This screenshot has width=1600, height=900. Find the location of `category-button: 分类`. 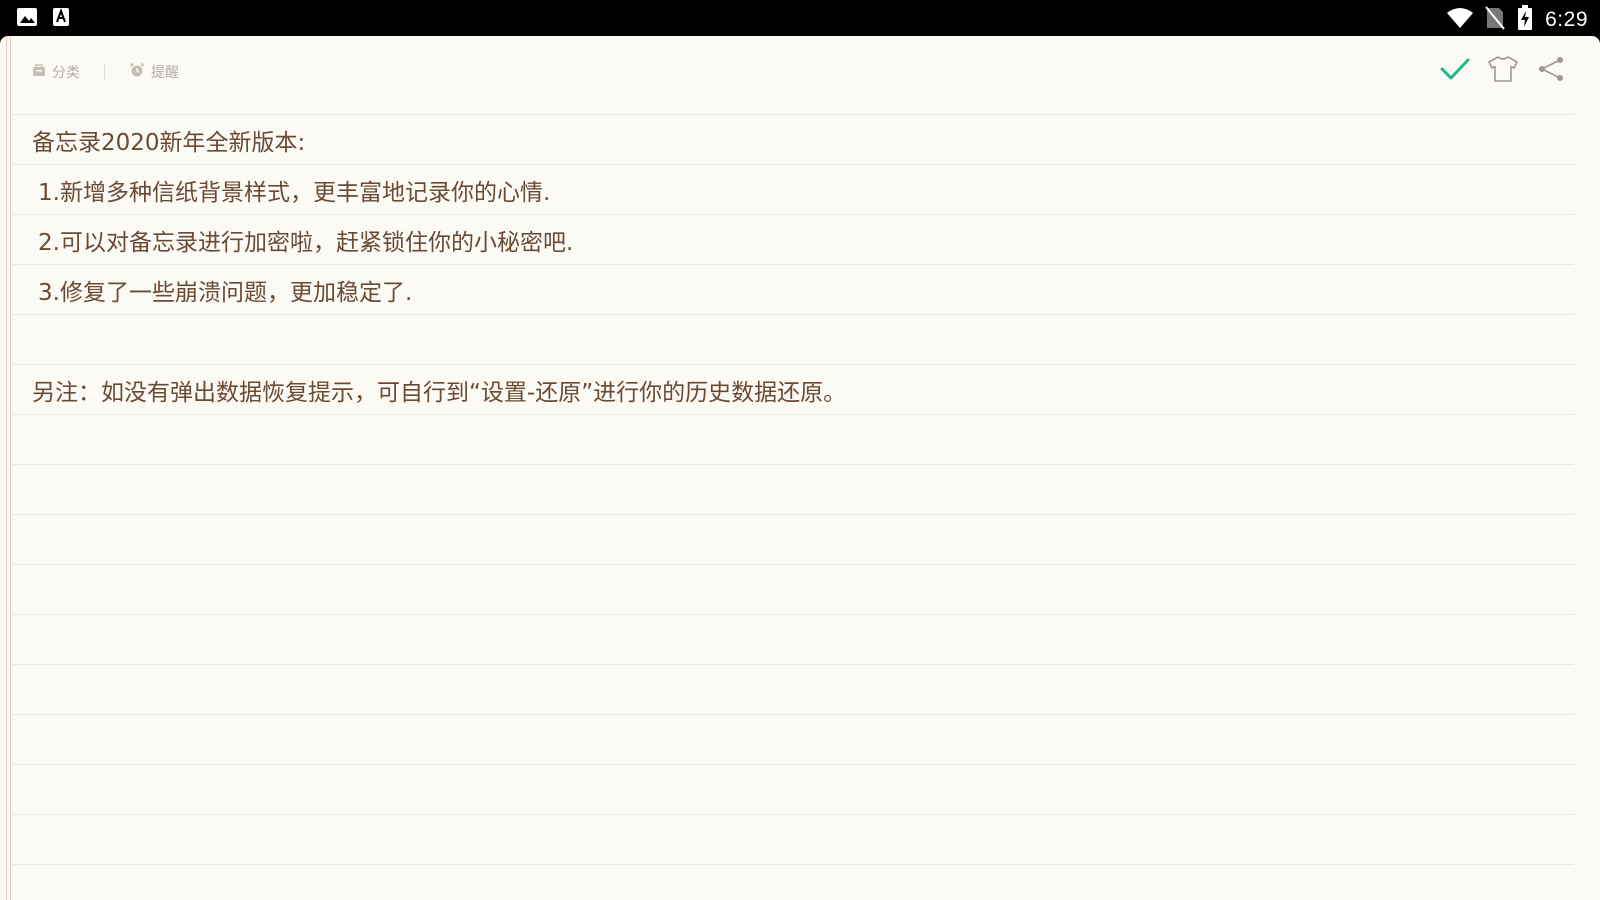

category-button: 分类 is located at coordinates (56, 72).